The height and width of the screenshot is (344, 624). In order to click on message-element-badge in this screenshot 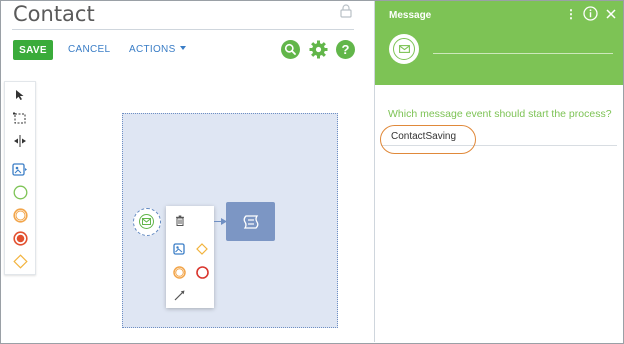, I will do `click(404, 49)`.